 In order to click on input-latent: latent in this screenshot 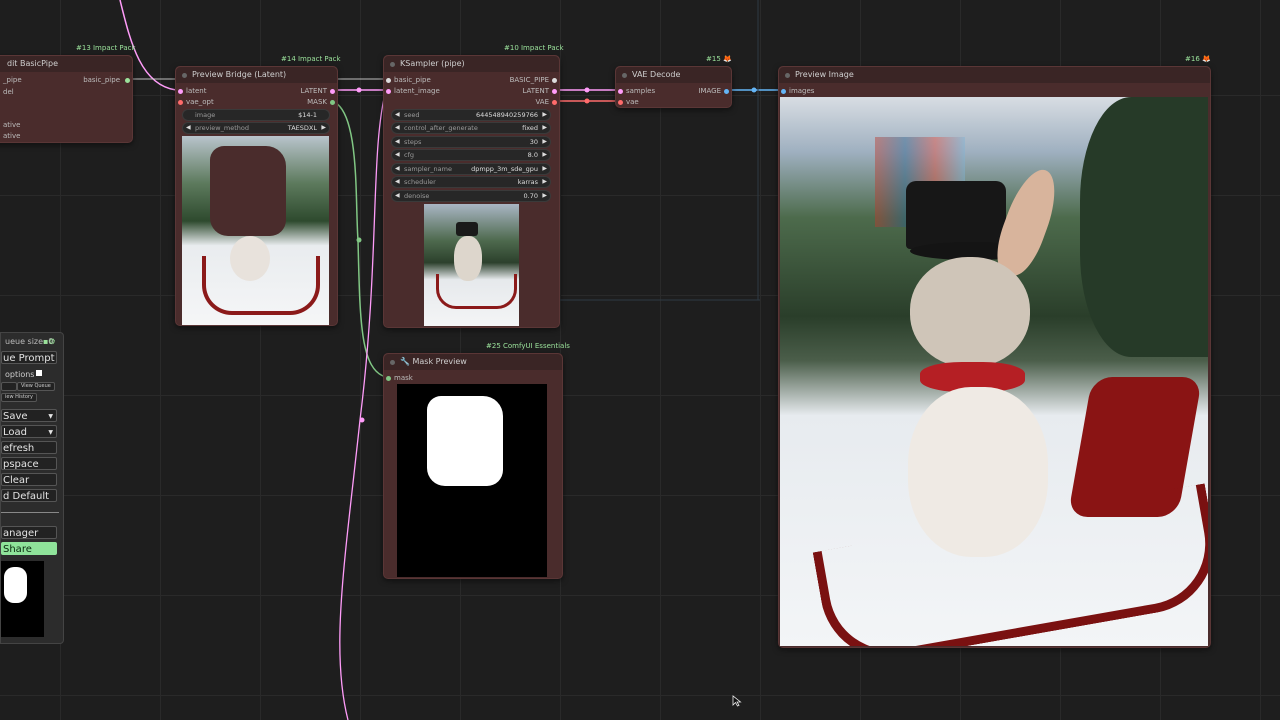, I will do `click(196, 91)`.